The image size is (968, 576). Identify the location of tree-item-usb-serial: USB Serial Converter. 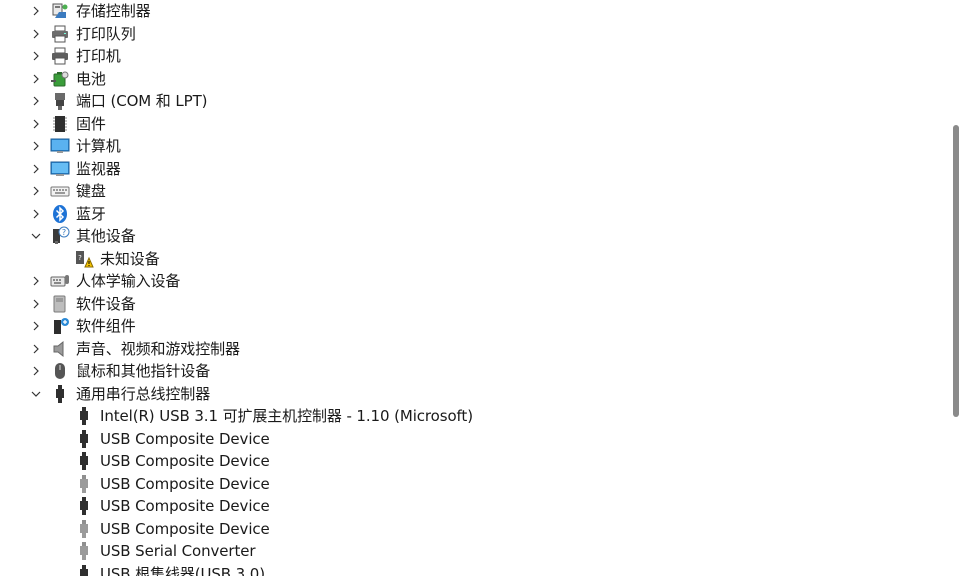
(470, 551).